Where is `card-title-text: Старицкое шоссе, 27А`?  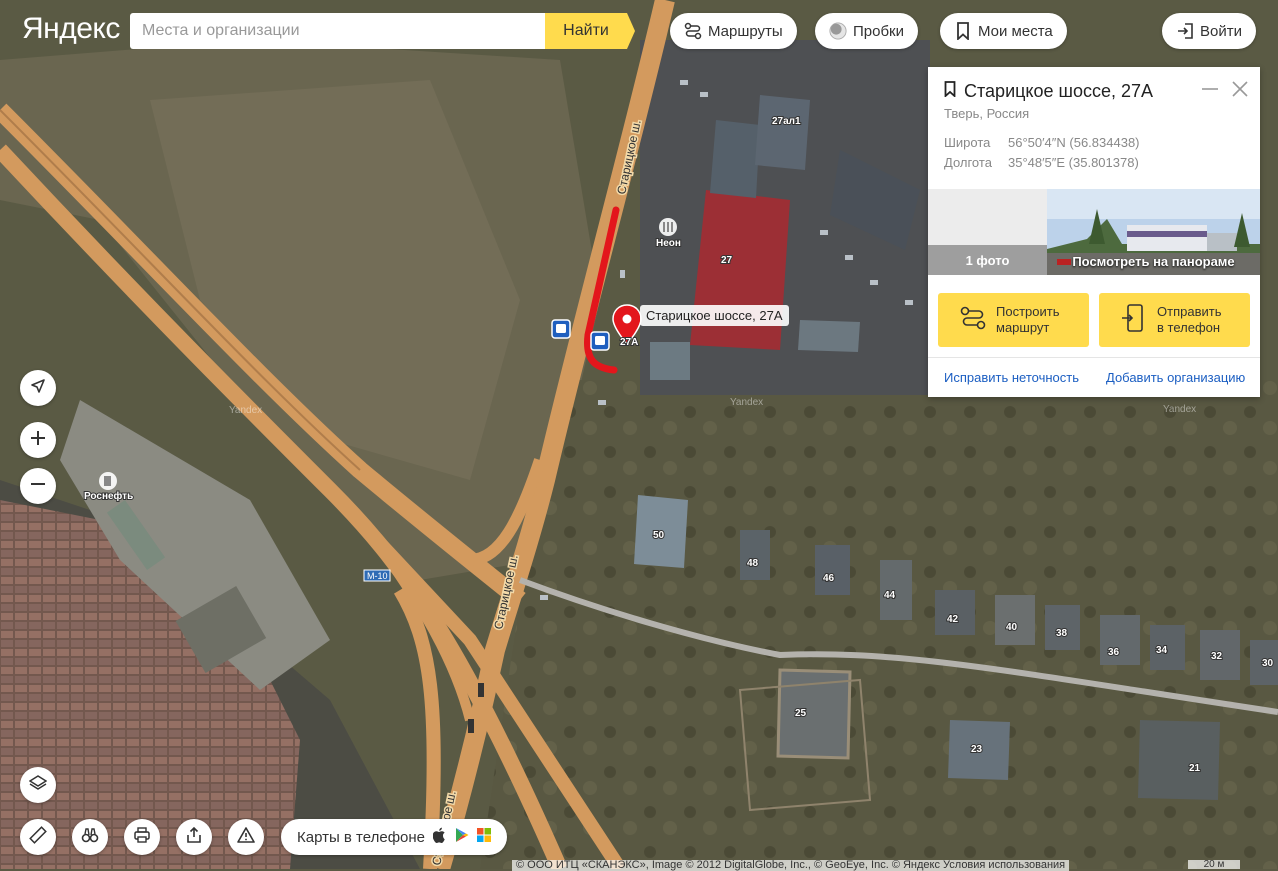 card-title-text: Старицкое шоссе, 27А is located at coordinates (1059, 91).